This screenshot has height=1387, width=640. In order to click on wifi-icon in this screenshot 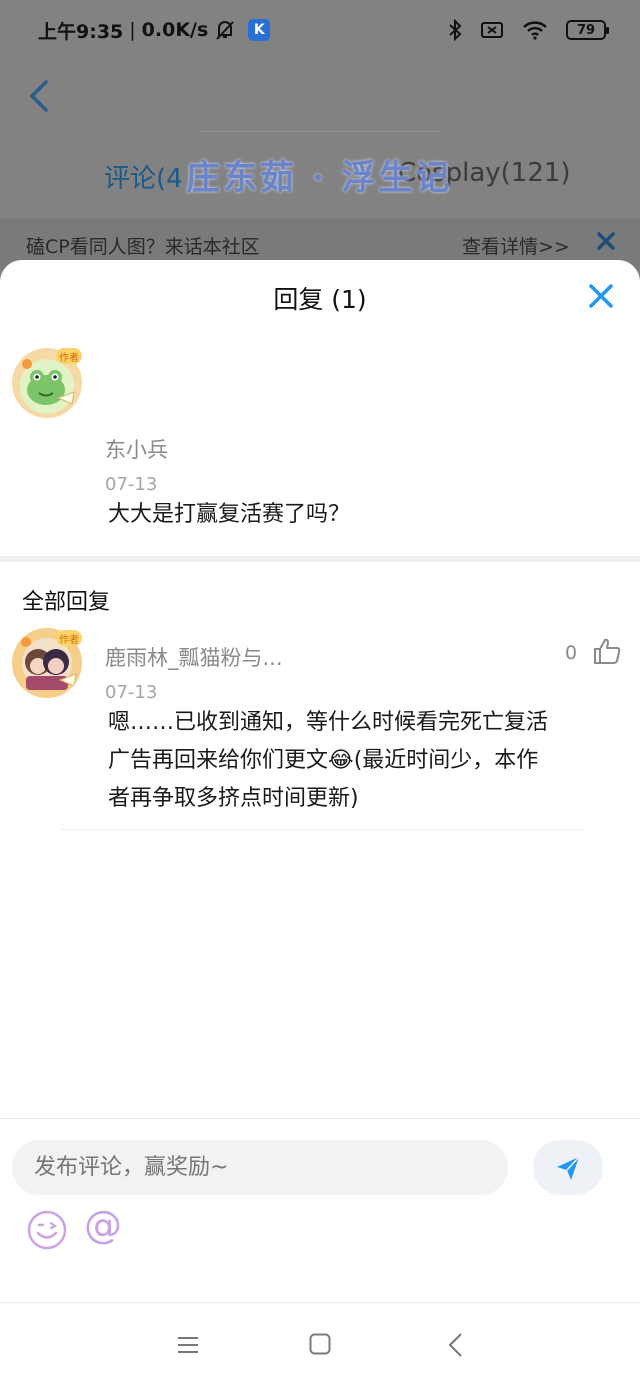, I will do `click(535, 30)`.